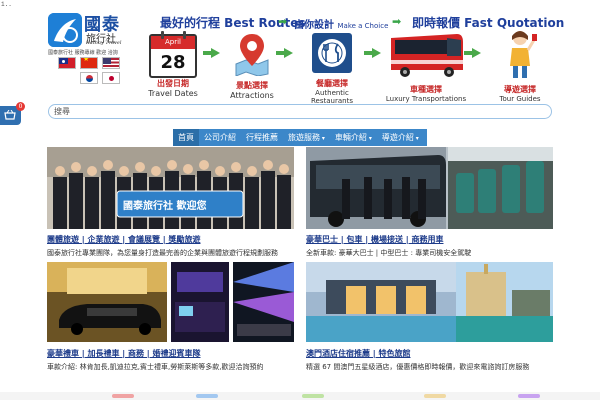  I want to click on step-restaurants: 餐廳選擇 Authentic Restaurants, so click(332, 68).